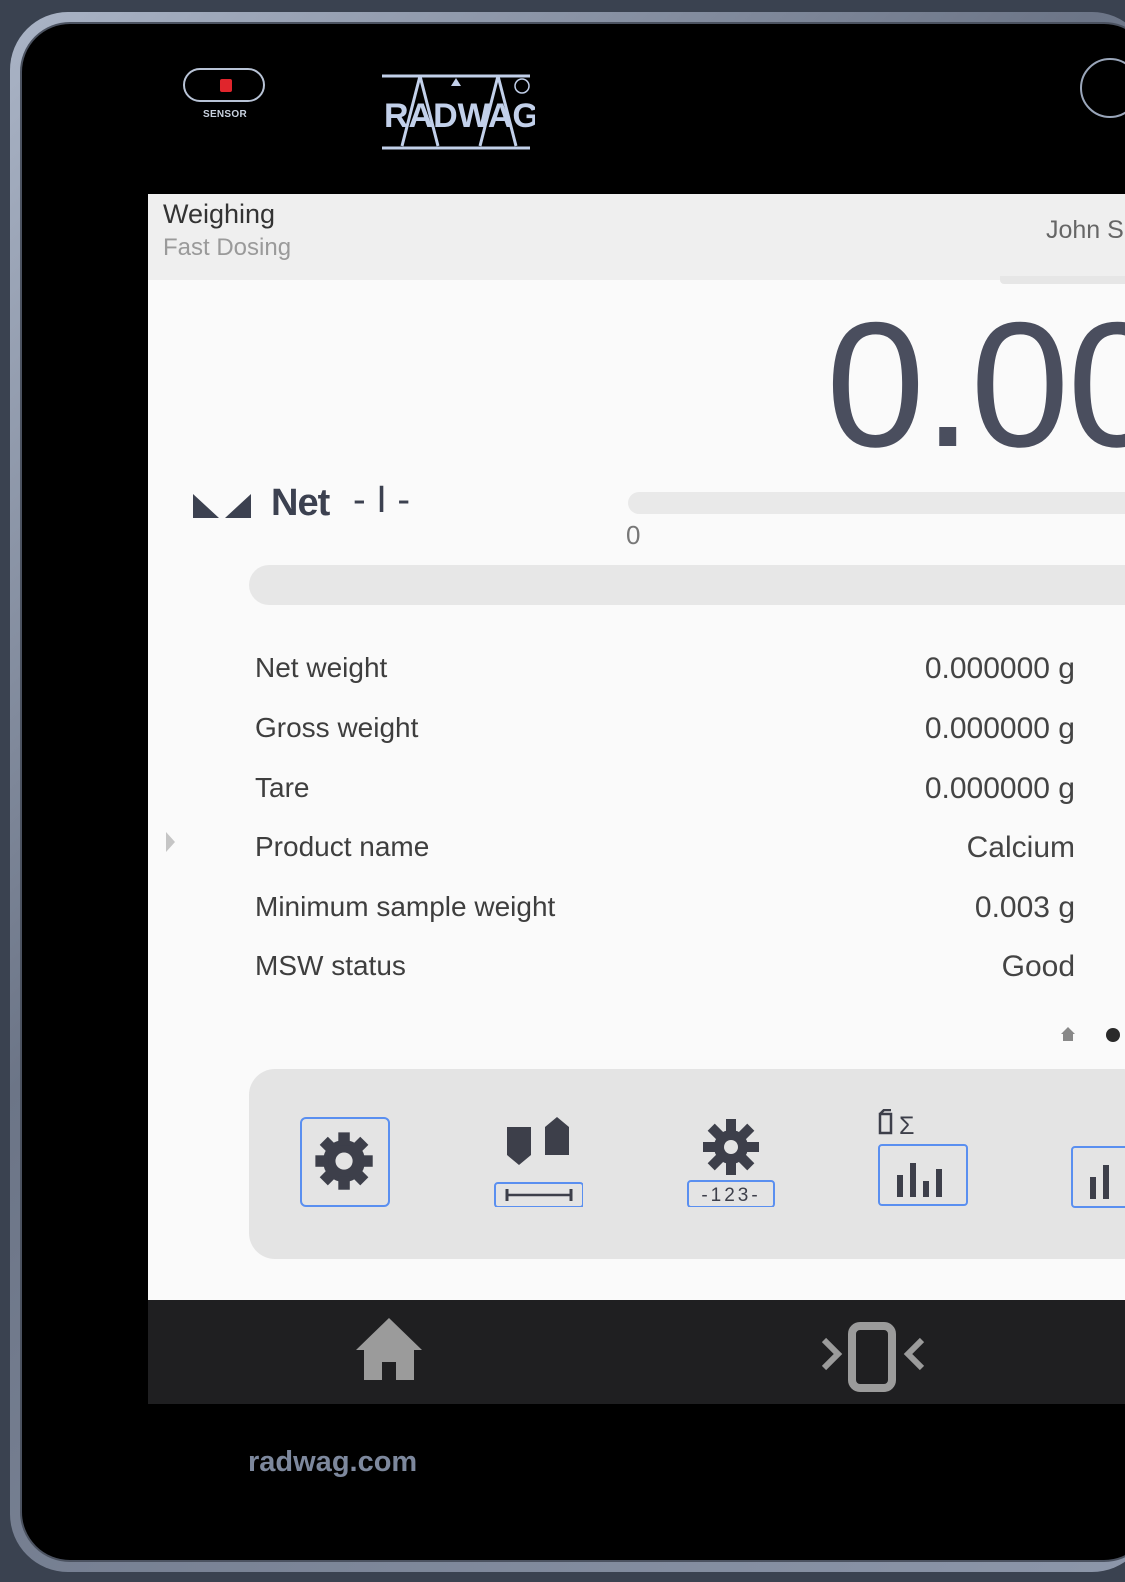 This screenshot has height=1582, width=1125. I want to click on radwag-logo: RADWAG, so click(458, 112).